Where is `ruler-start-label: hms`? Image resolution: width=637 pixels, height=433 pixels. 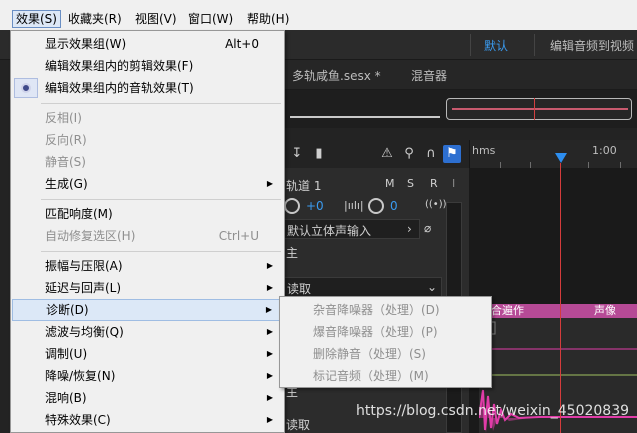 ruler-start-label: hms is located at coordinates (484, 150).